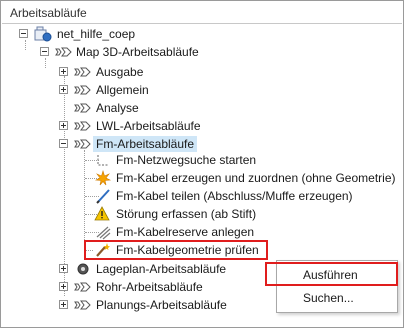 This screenshot has height=328, width=404. What do you see at coordinates (122, 90) in the screenshot?
I see `tree-item-allgemein: Allgemein` at bounding box center [122, 90].